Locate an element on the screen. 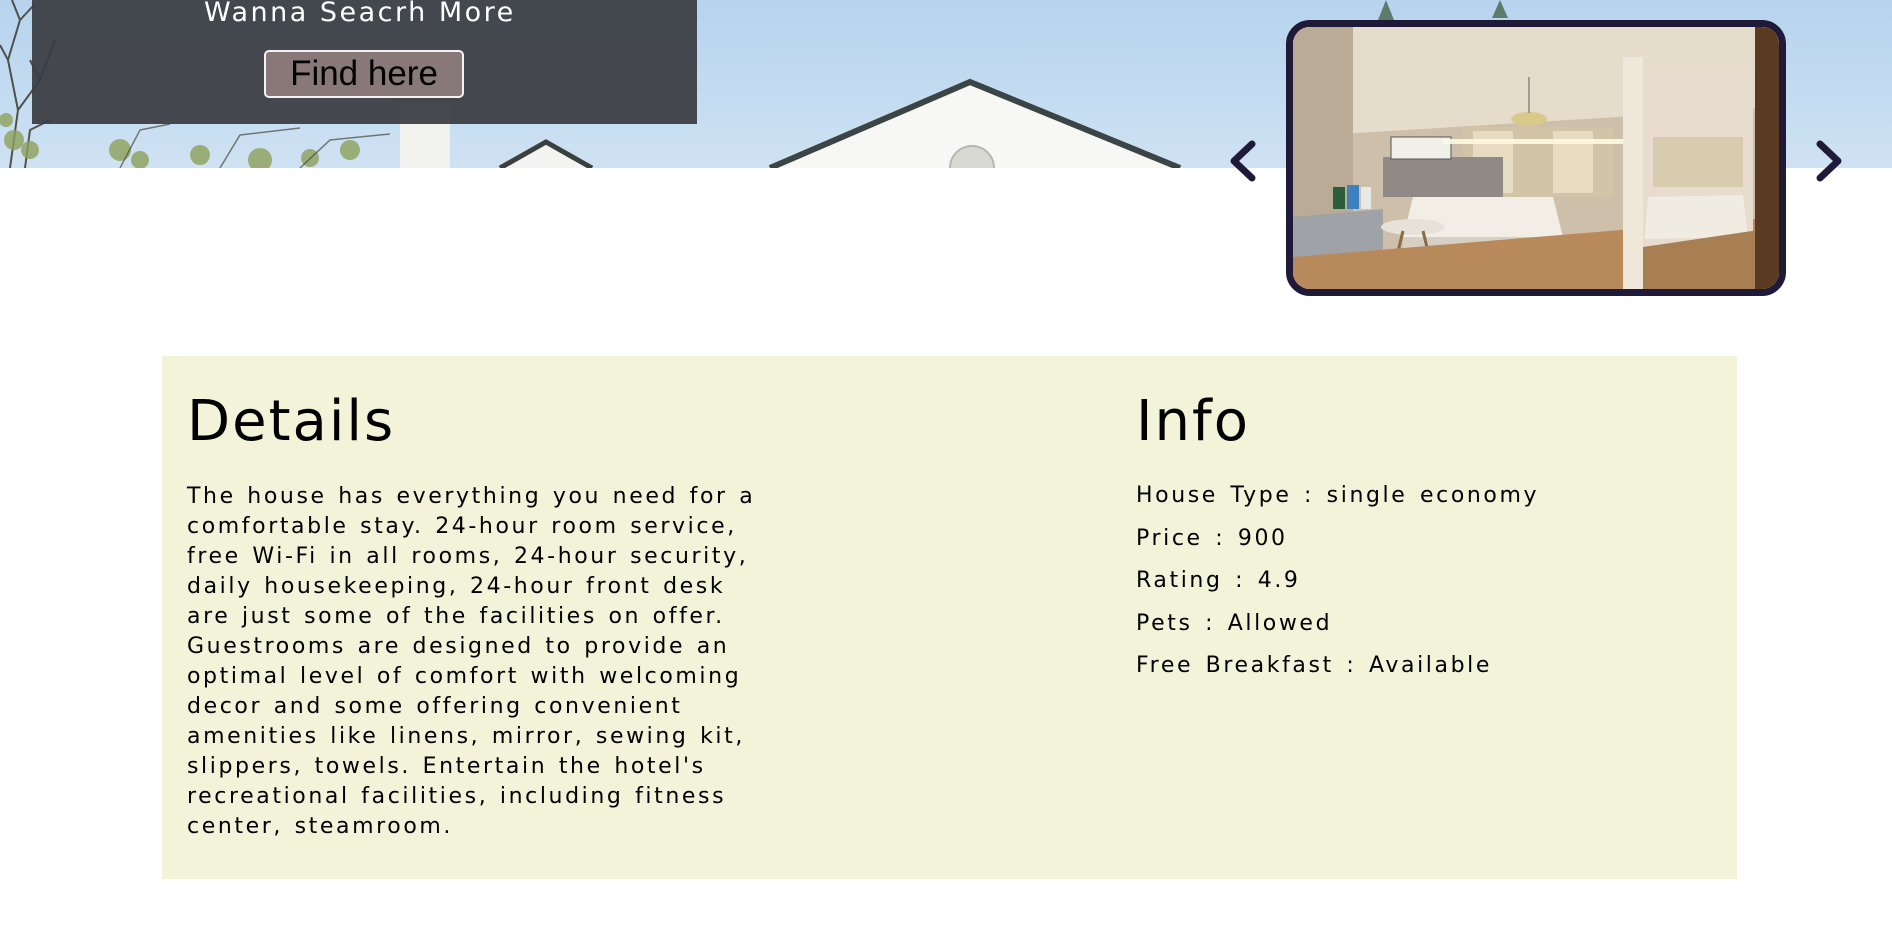 The image size is (1892, 934). info-house-type: House Type : single economy is located at coordinates (1338, 495).